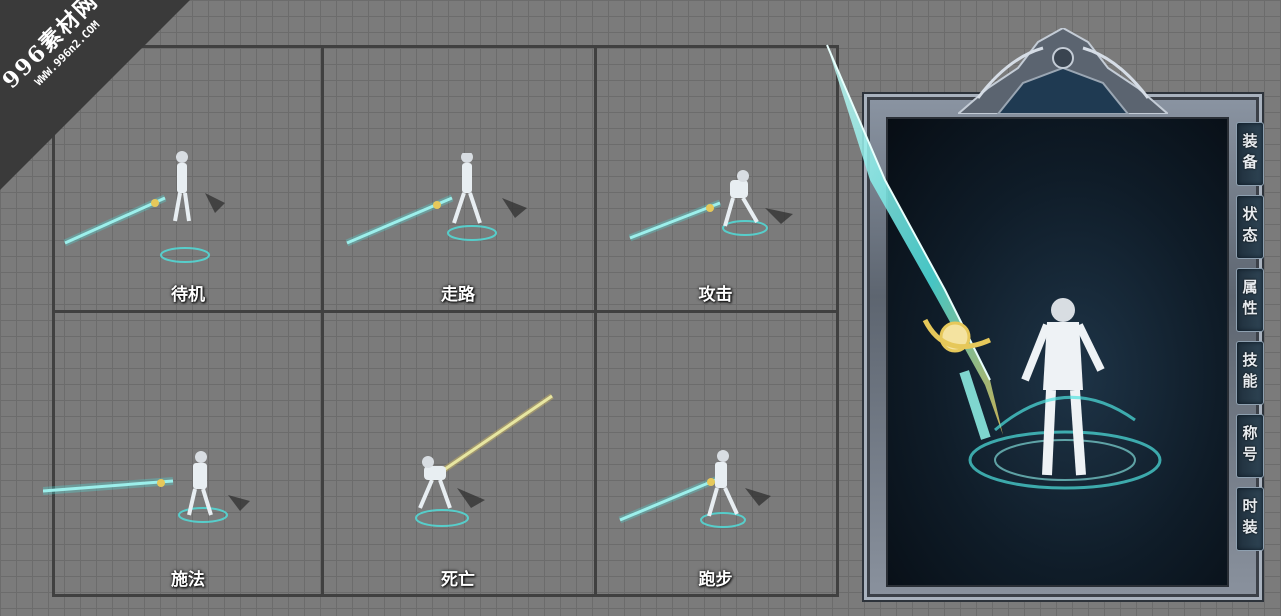 This screenshot has height=616, width=1281. I want to click on action-label-attack: 攻击, so click(715, 295).